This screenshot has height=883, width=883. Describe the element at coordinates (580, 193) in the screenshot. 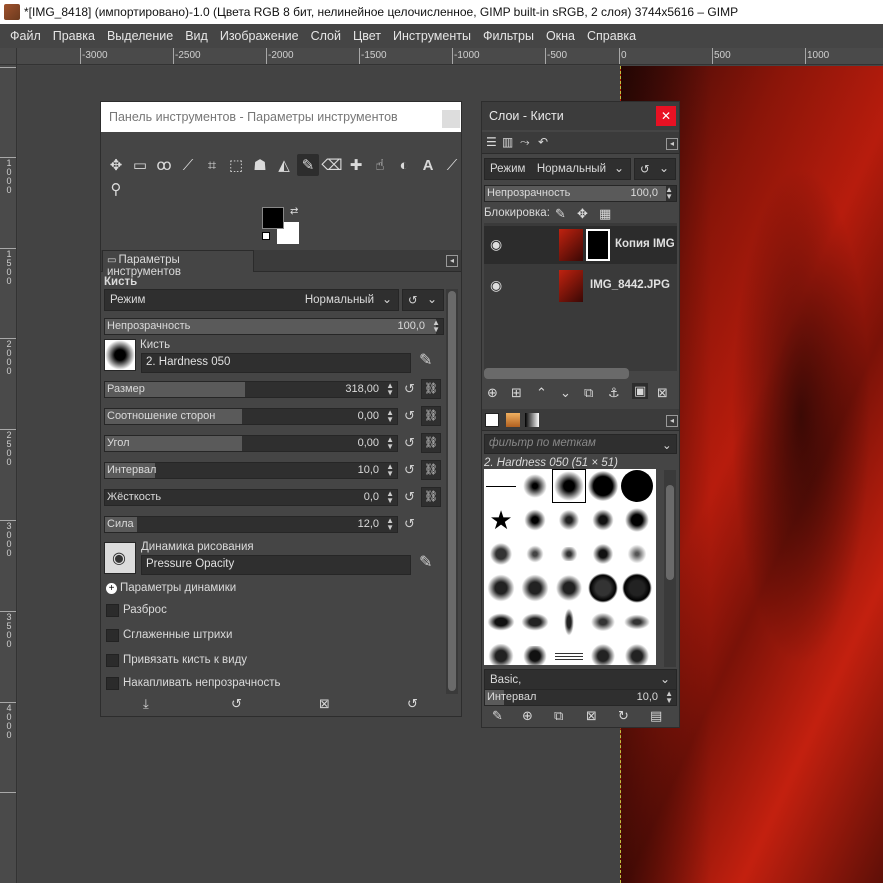

I see `layer-opacity-slider: Непрозрачность 100,0 ▲ ▼` at that location.